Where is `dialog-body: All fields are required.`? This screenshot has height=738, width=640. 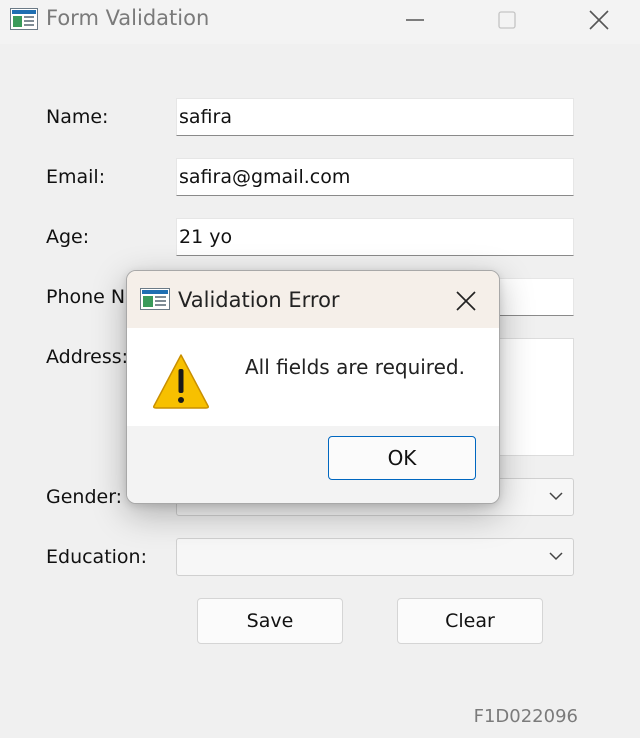 dialog-body: All fields are required. is located at coordinates (313, 377).